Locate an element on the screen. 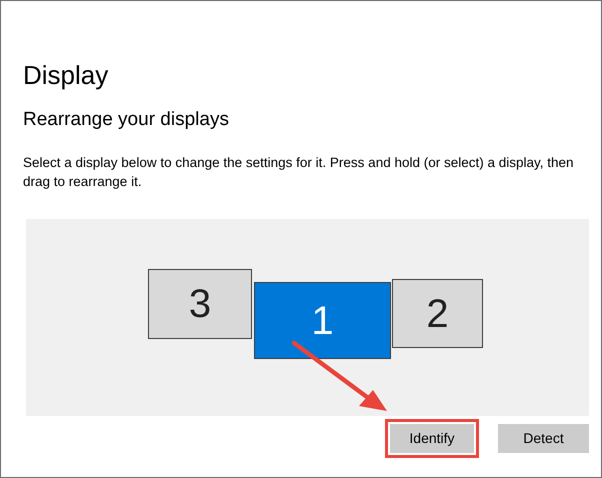 This screenshot has width=602, height=478. page-title: Display is located at coordinates (65, 75).